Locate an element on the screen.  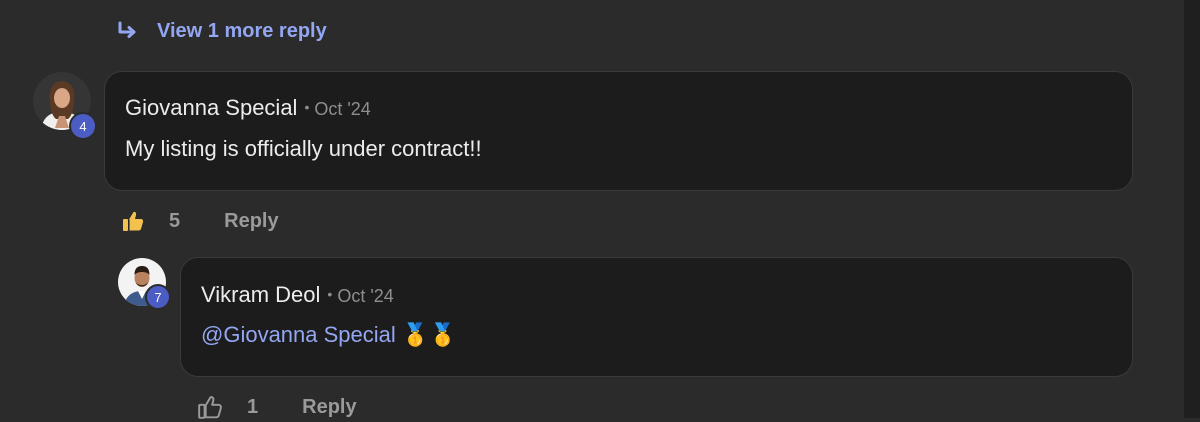
comment-author: Giovanna Special is located at coordinates (211, 108).